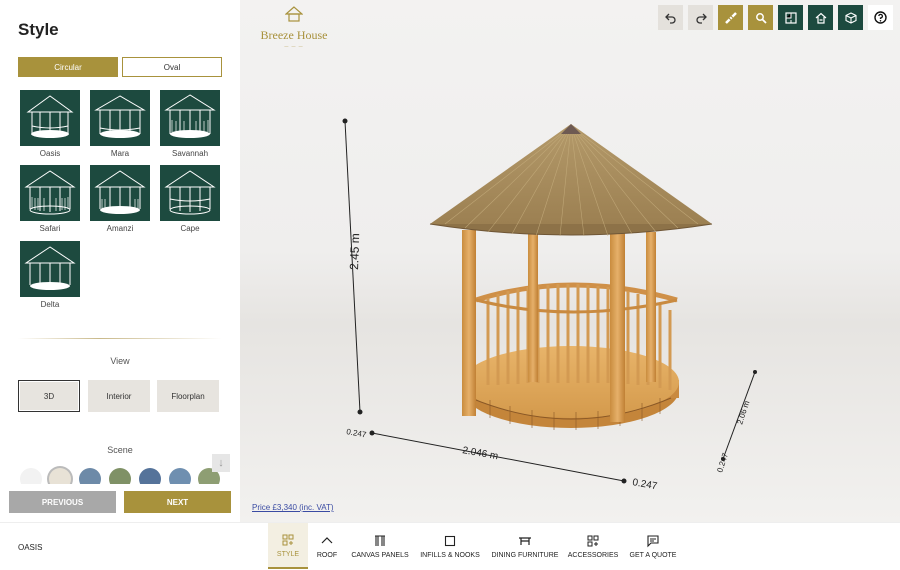  I want to click on tab-label: ROOF, so click(327, 555).